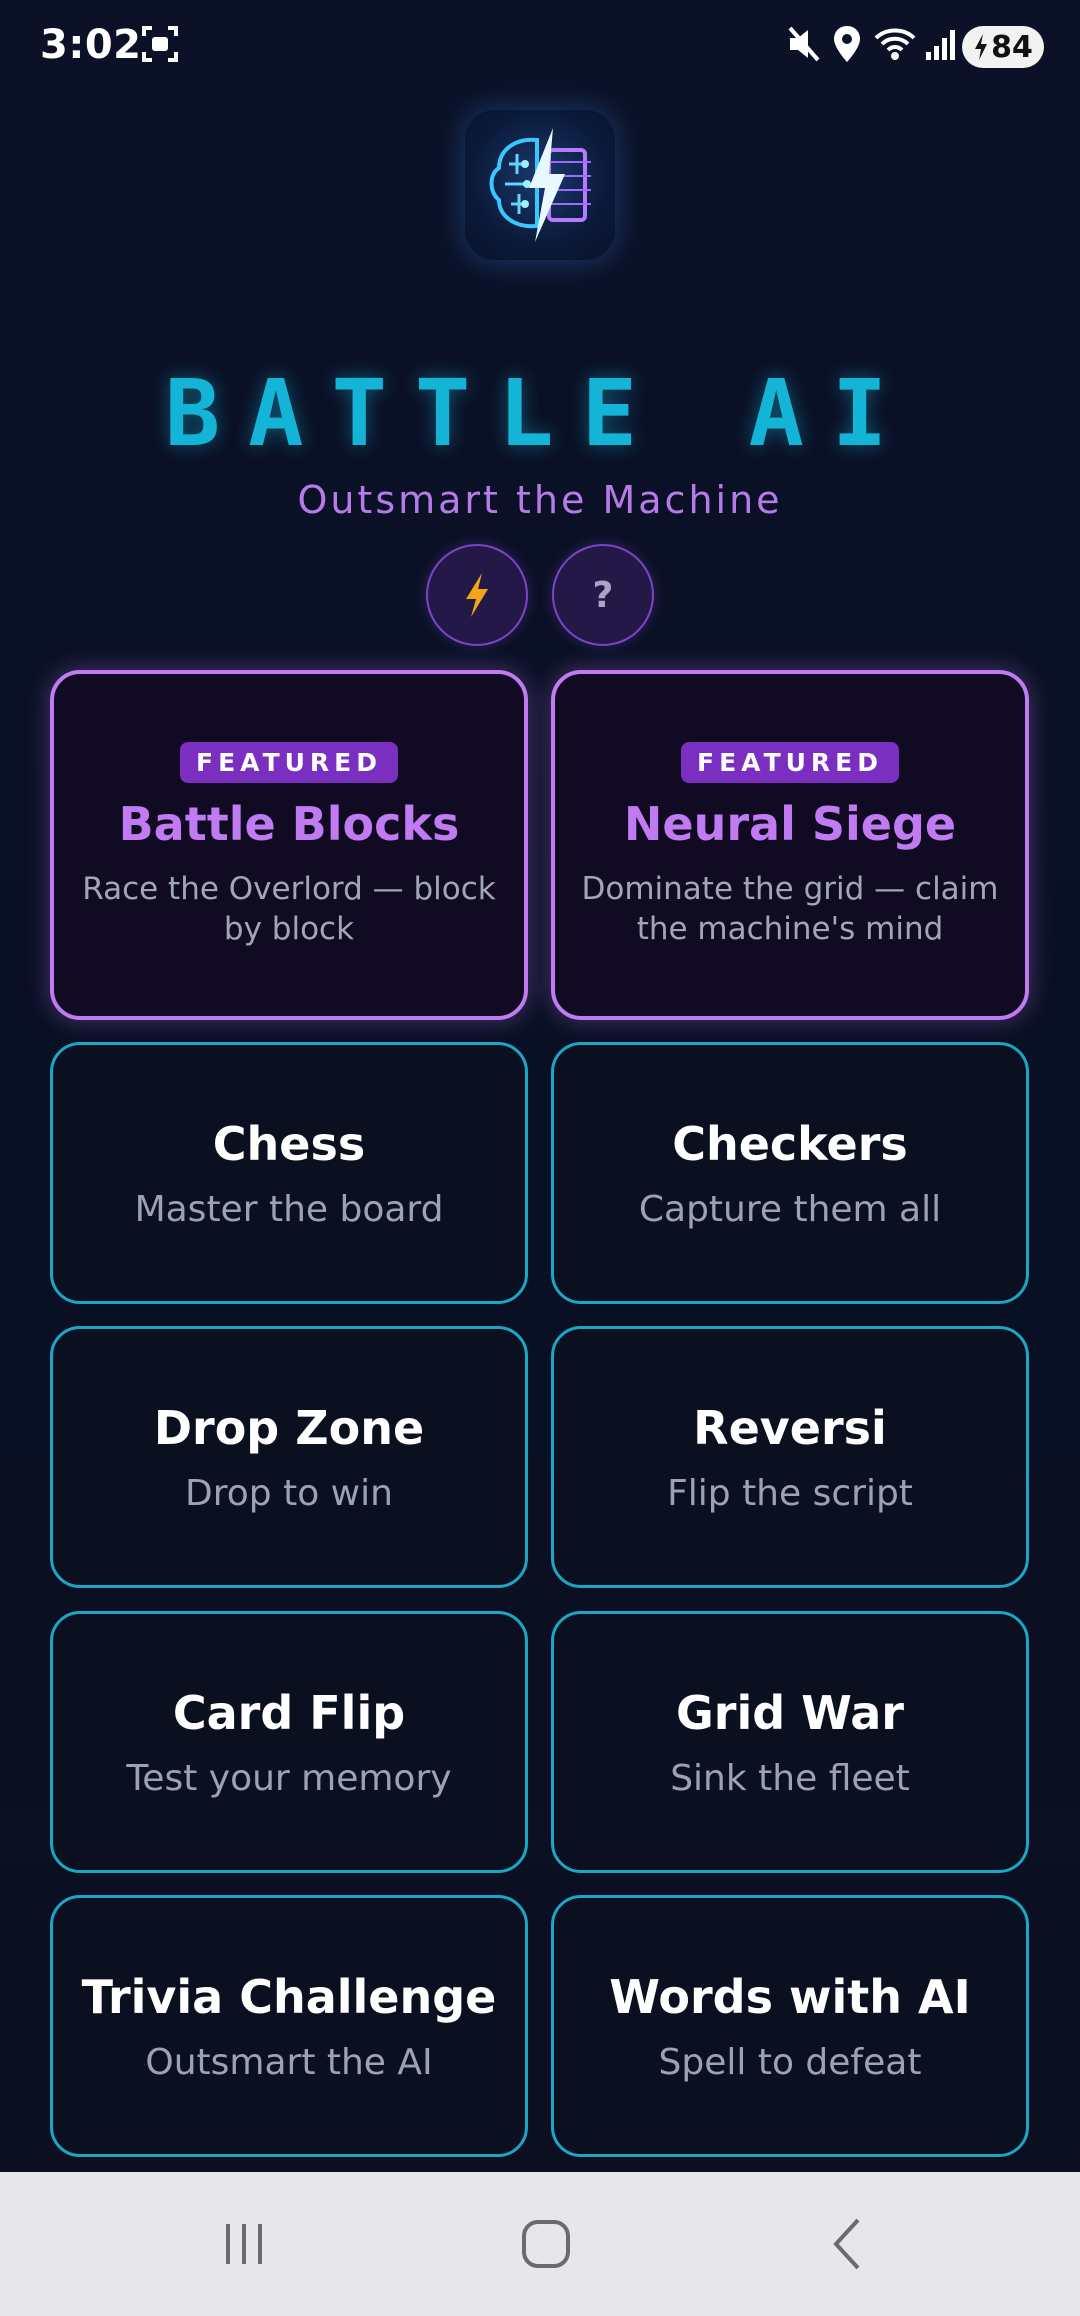 The width and height of the screenshot is (1080, 2316). I want to click on game-description: Sink the fleet, so click(790, 1778).